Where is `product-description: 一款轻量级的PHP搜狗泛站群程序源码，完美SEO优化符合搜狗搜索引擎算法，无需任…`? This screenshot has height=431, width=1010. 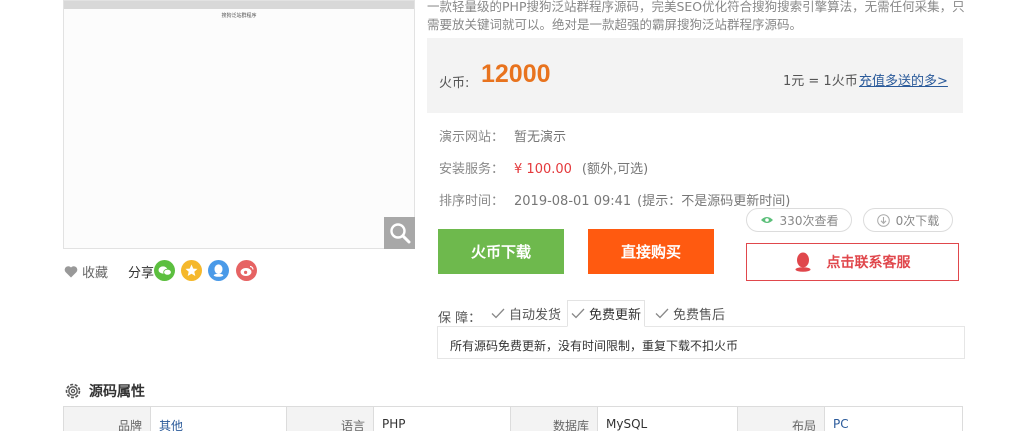 product-description: 一款轻量级的PHP搜狗泛站群程序源码，完美SEO优化符合搜狗搜索引擎算法，无需任… is located at coordinates (696, 16).